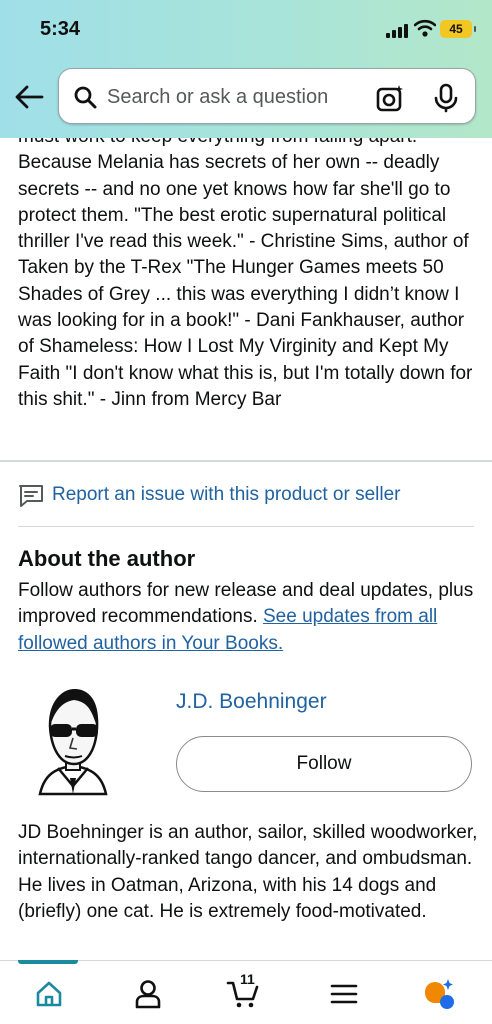 The height and width of the screenshot is (1024, 492). I want to click on status-bar: 5:34 45, so click(246, 28).